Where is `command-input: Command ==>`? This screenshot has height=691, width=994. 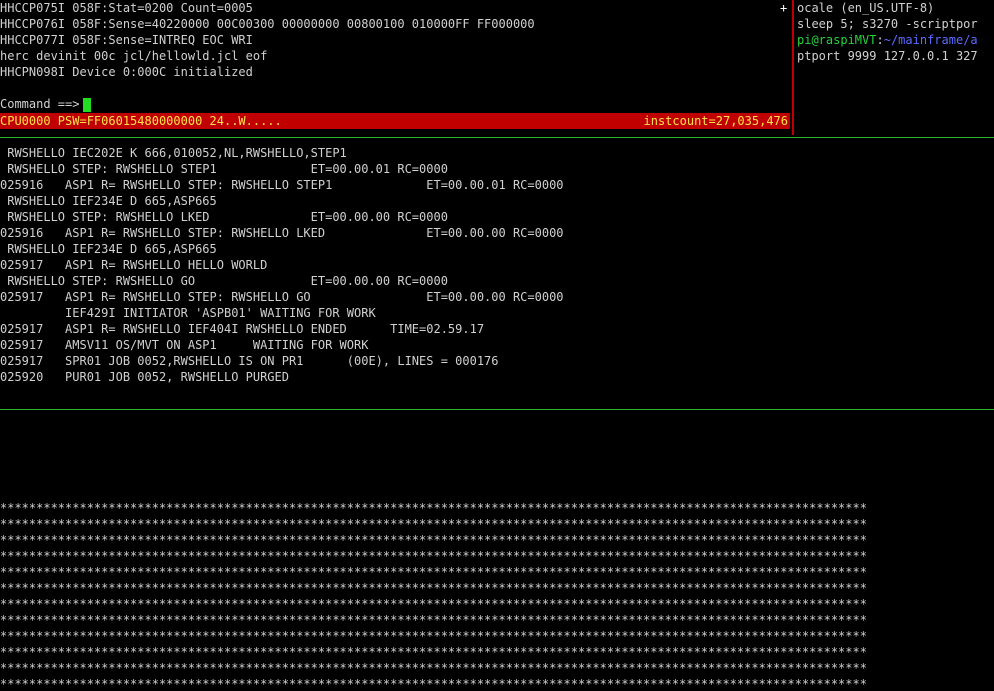
command-input: Command ==> is located at coordinates (46, 104).